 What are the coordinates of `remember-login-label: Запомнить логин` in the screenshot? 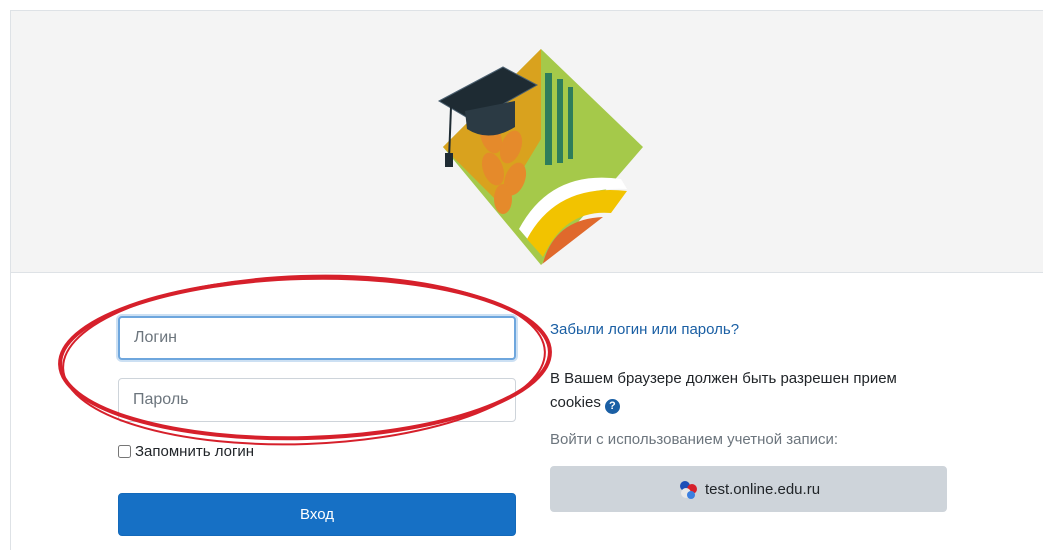 It's located at (195, 451).